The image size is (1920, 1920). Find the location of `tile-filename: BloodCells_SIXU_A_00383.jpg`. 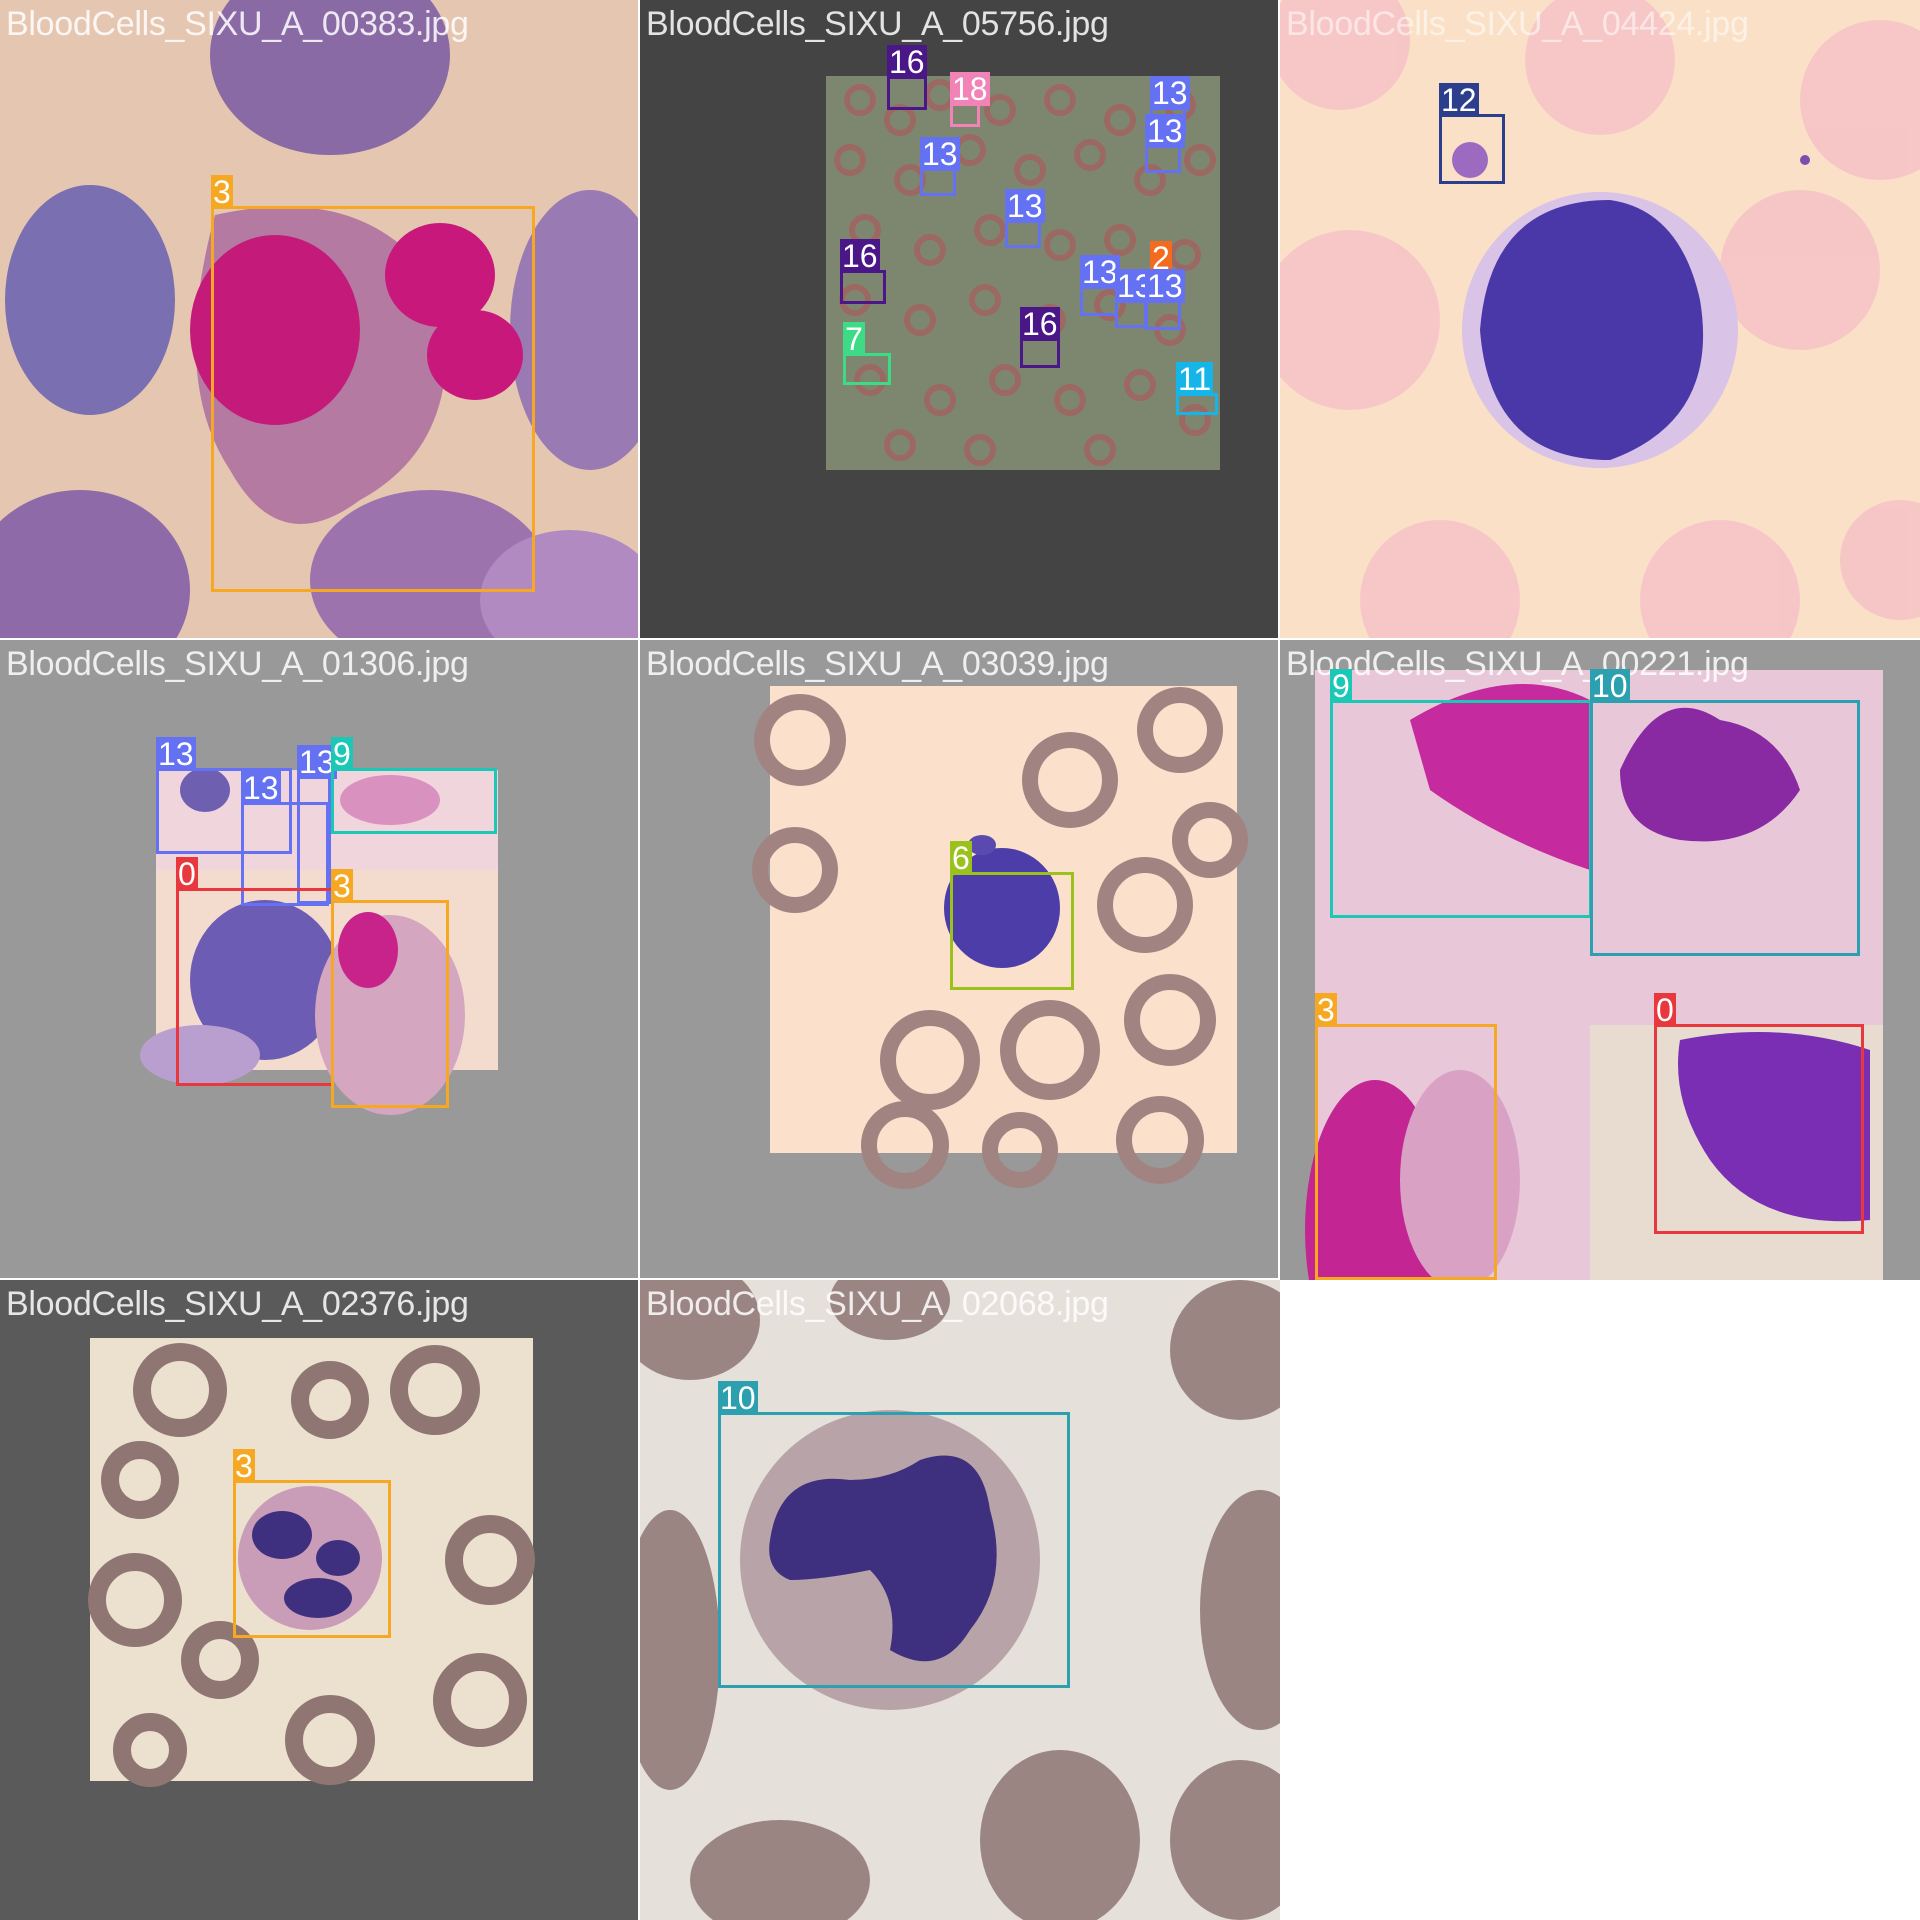

tile-filename: BloodCells_SIXU_A_00383.jpg is located at coordinates (237, 24).